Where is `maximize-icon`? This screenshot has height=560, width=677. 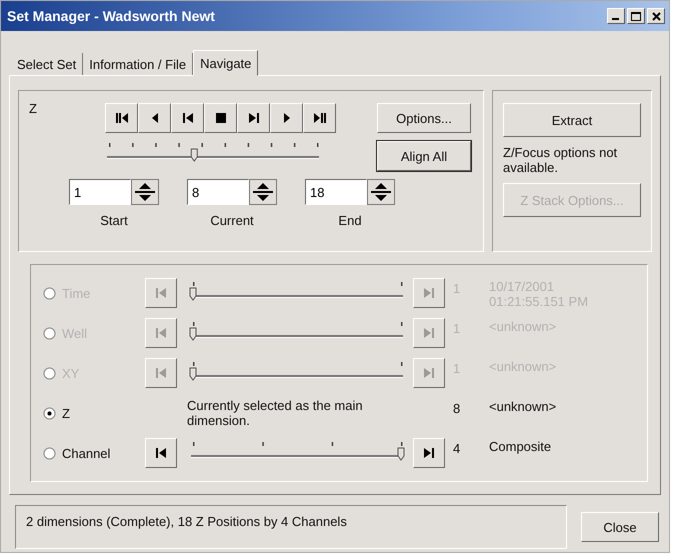
maximize-icon is located at coordinates (636, 16).